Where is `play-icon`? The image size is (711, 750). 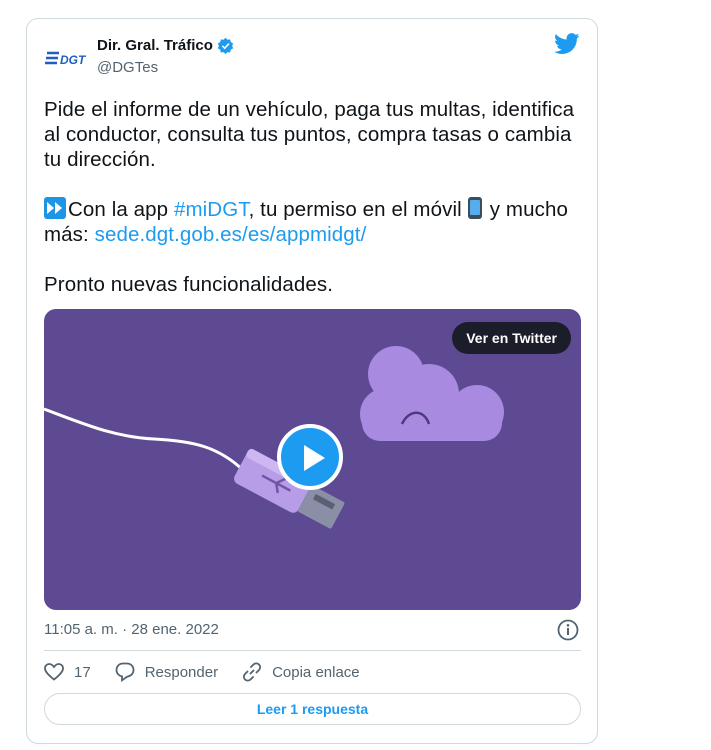
play-icon is located at coordinates (314, 458).